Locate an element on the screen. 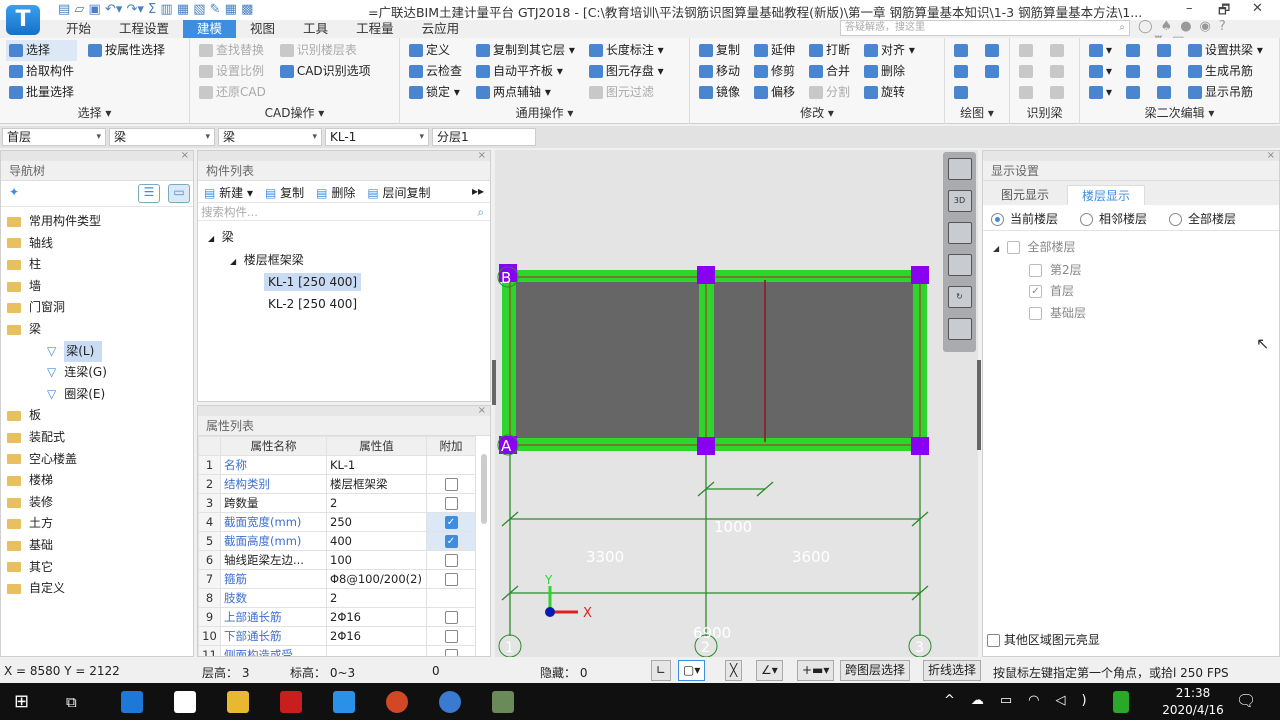 The height and width of the screenshot is (720, 1280). quick-access-toolbar: ▤ ▱ ▣ ↶▾ ↷▾ Σ ▥ ▦ ▧ ✎ ▦ ▩ is located at coordinates (155, 9).